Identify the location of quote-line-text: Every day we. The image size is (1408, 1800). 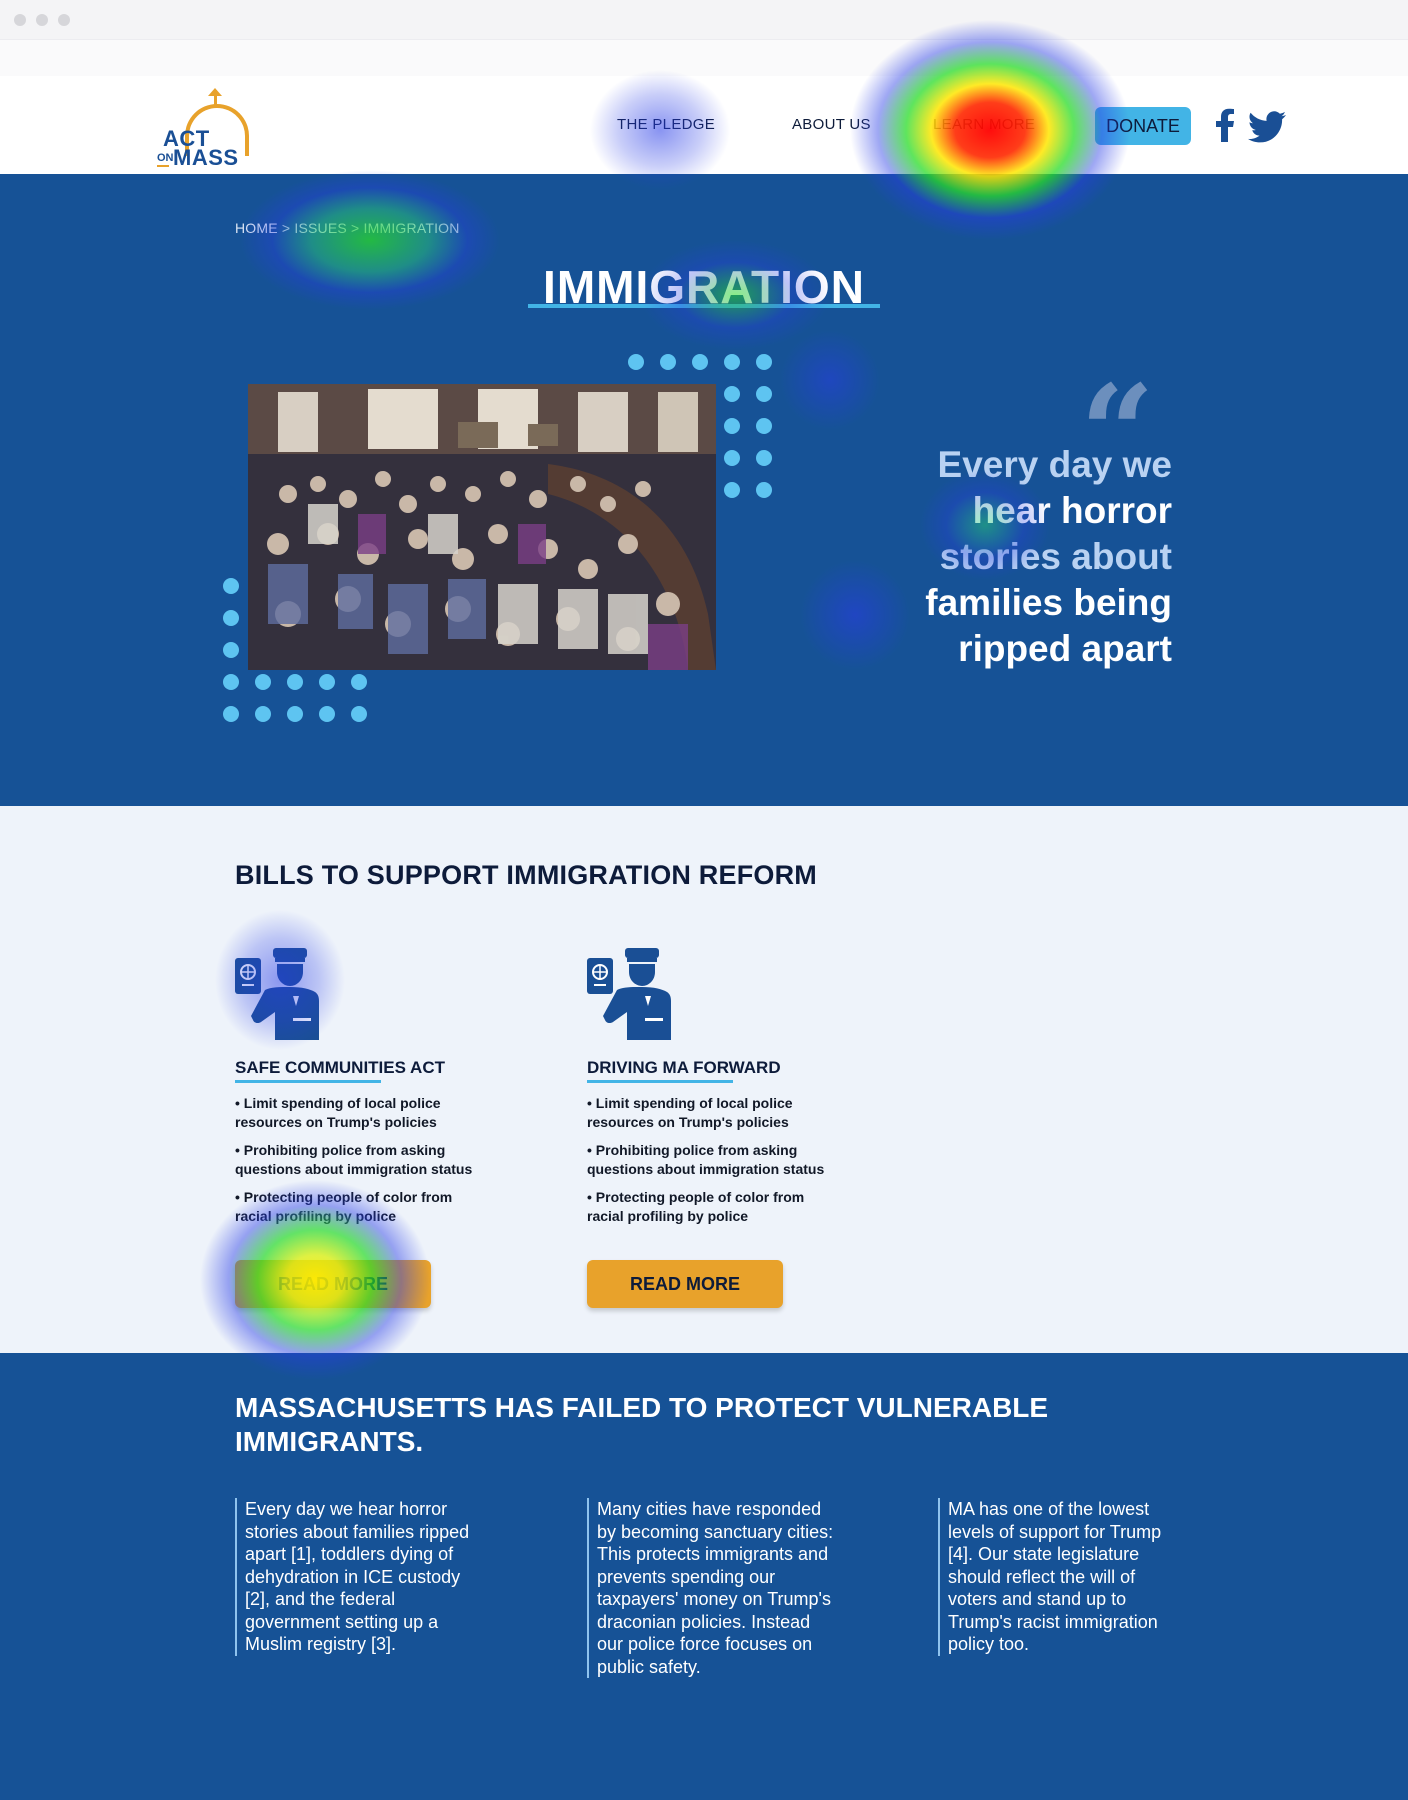
(1054, 464).